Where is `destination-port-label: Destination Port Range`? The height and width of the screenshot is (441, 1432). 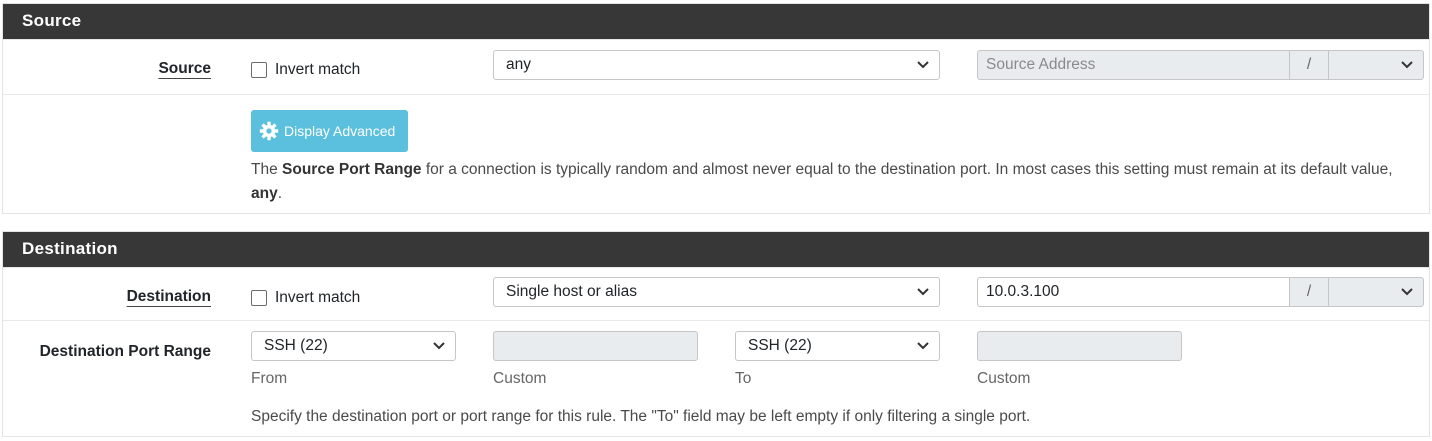
destination-port-label: Destination Port Range is located at coordinates (125, 351).